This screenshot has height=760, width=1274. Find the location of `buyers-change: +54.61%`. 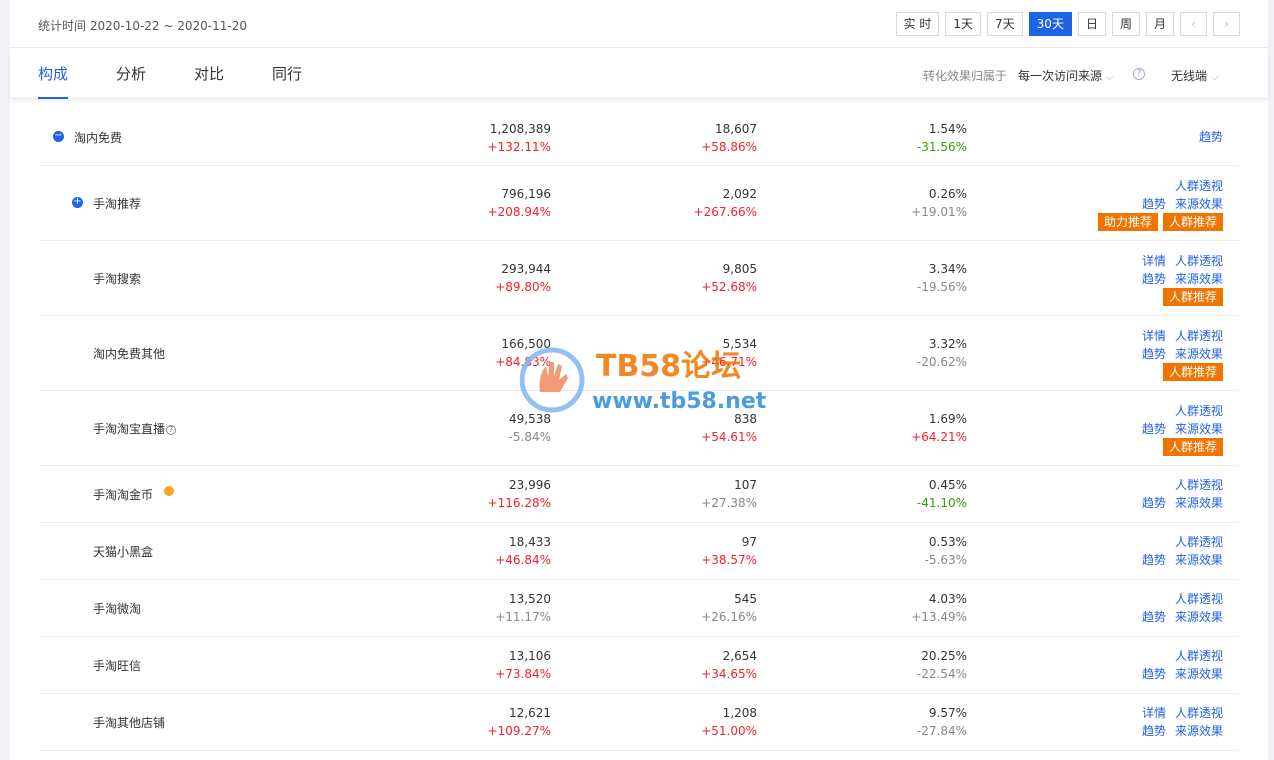

buyers-change: +54.61% is located at coordinates (729, 437).